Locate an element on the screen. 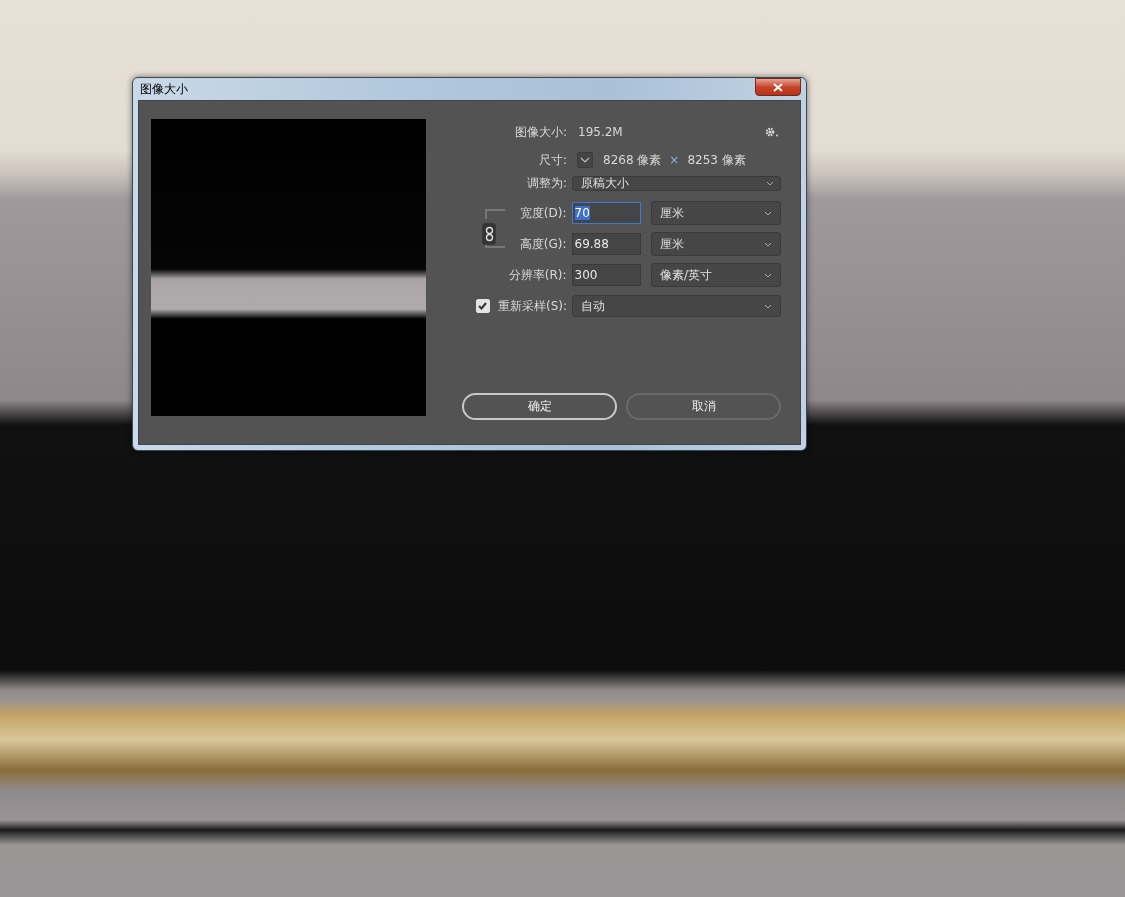 This screenshot has height=897, width=1125. link-bracket is located at coordinates (495, 214).